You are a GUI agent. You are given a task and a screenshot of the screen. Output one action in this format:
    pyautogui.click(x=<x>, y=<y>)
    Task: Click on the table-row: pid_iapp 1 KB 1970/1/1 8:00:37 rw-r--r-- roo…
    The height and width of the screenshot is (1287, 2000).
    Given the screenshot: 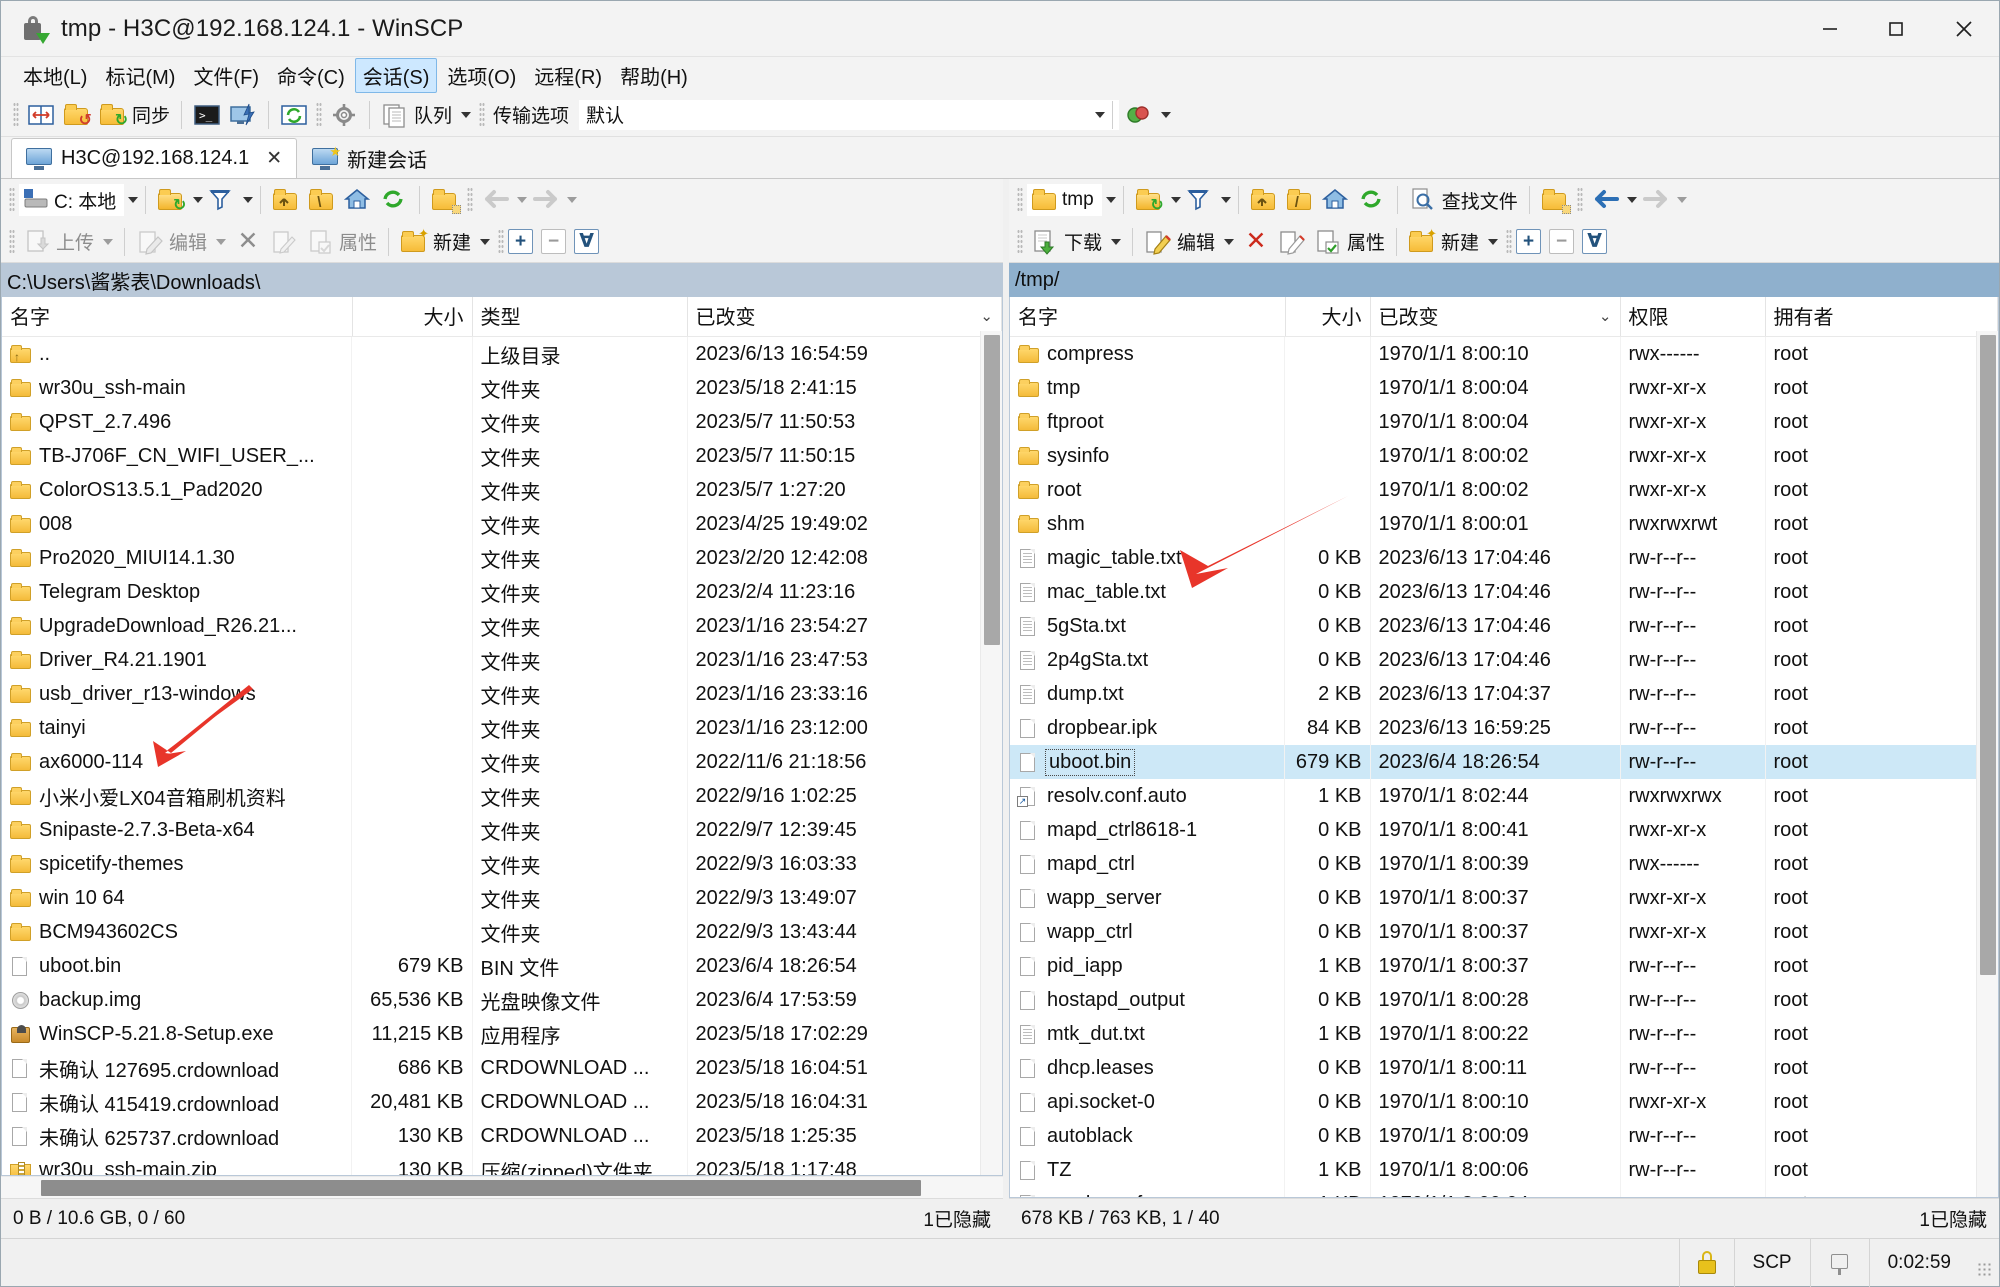 What is the action you would take?
    pyautogui.click(x=1504, y=966)
    